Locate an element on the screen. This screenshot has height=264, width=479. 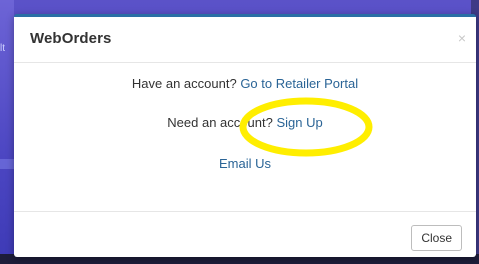
sign-up-link: Sign Up is located at coordinates (299, 122).